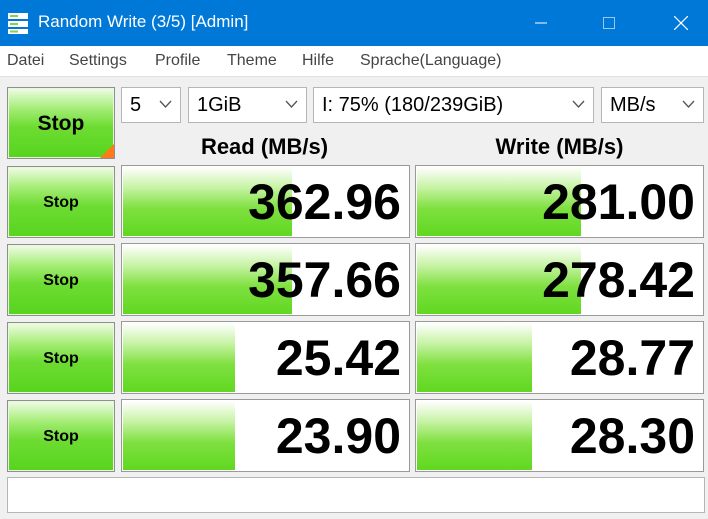  What do you see at coordinates (324, 202) in the screenshot?
I see `read-value: 362.96` at bounding box center [324, 202].